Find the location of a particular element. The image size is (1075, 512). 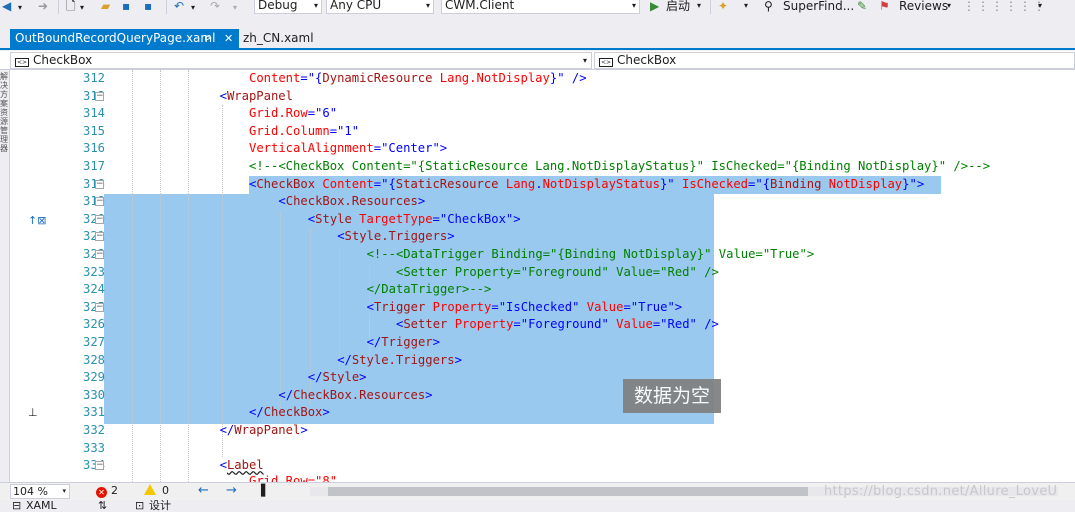

code-line: <CheckBox.Resources> is located at coordinates (351, 202).